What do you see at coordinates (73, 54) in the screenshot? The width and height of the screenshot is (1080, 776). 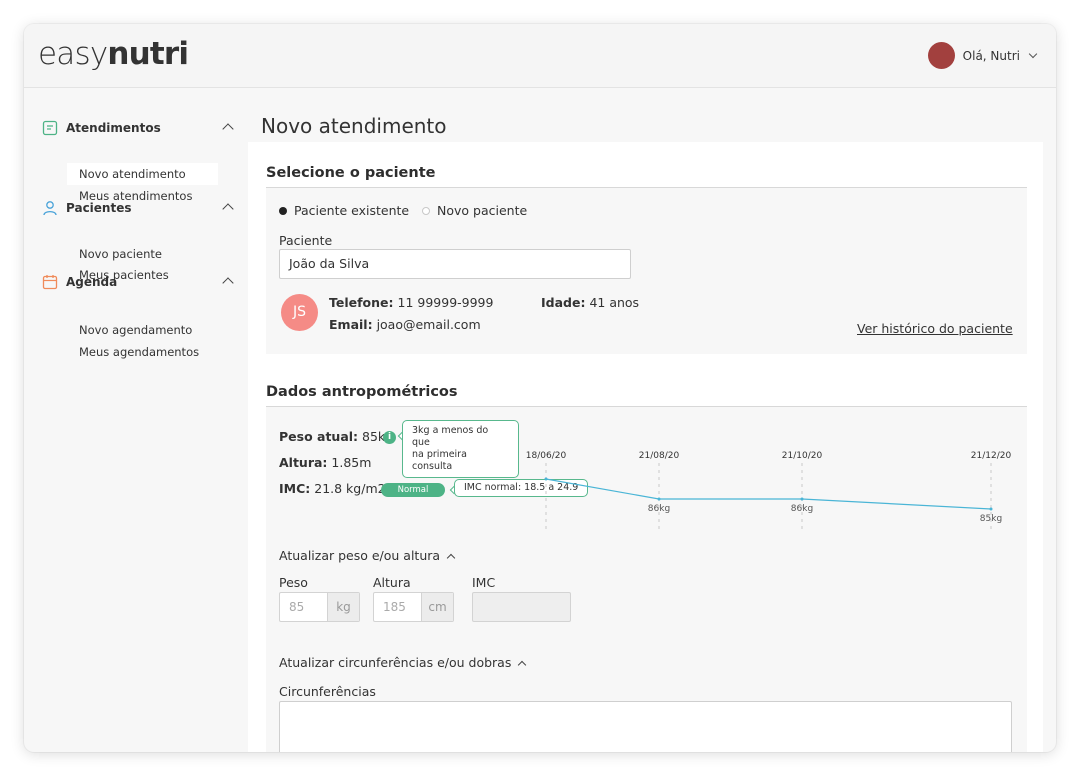 I see `logo-light-text: easy` at bounding box center [73, 54].